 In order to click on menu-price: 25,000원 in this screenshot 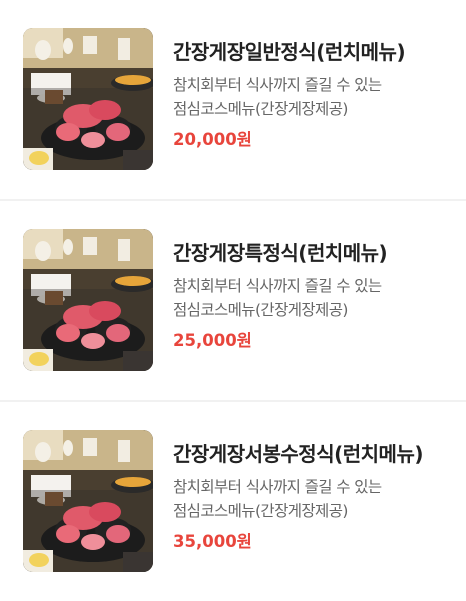, I will do `click(212, 340)`.